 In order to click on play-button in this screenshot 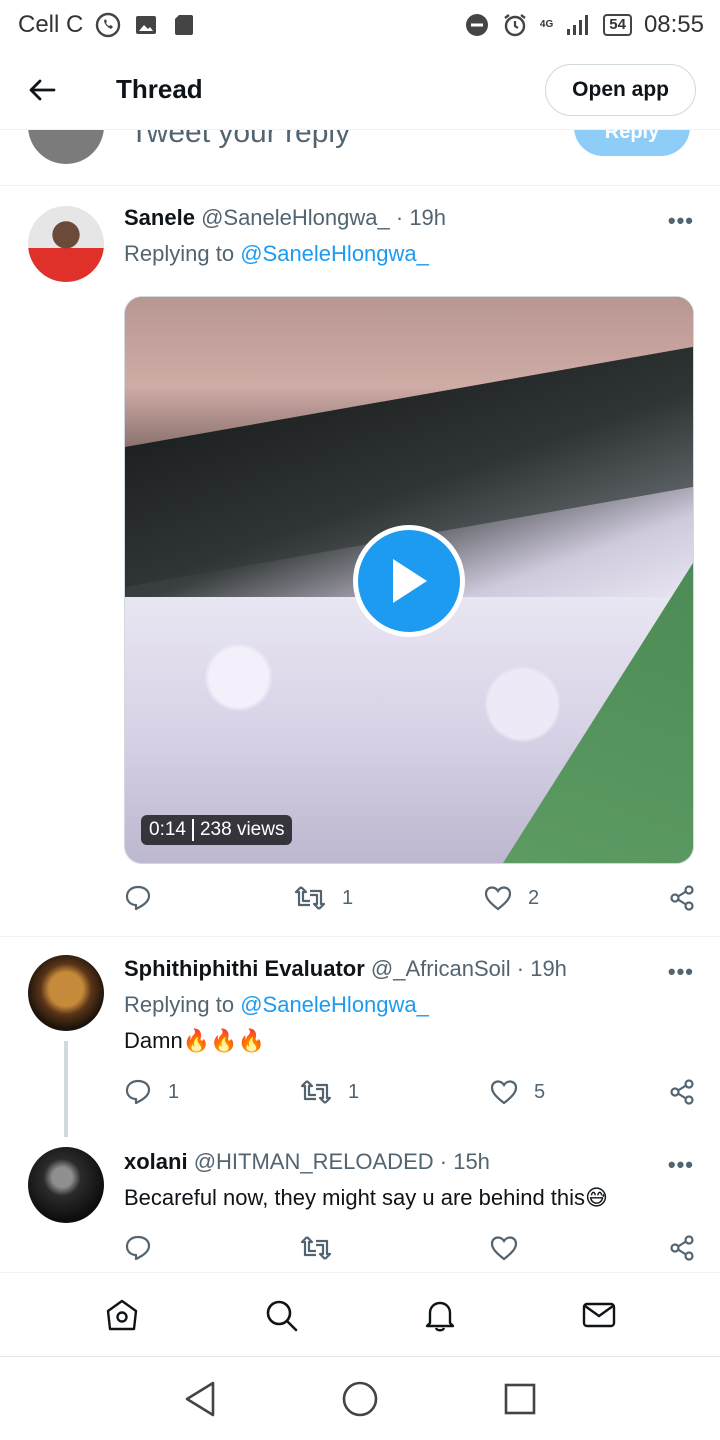, I will do `click(409, 581)`.